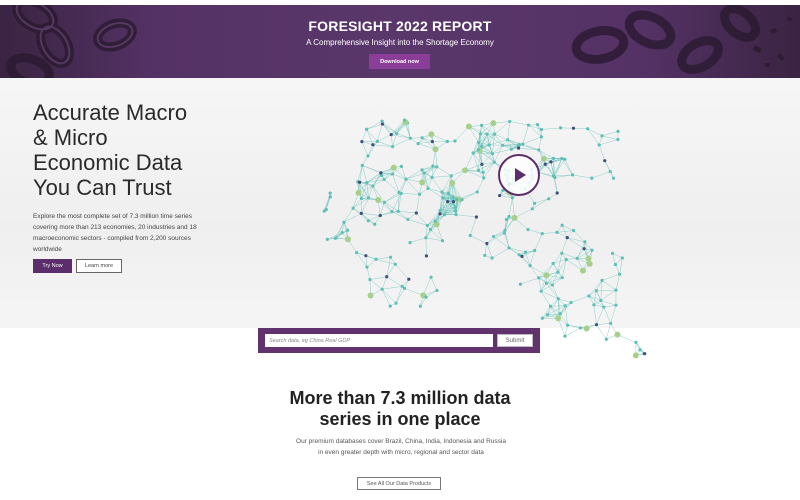  Describe the element at coordinates (99, 266) in the screenshot. I see `learn-more-button: Learn more` at that location.